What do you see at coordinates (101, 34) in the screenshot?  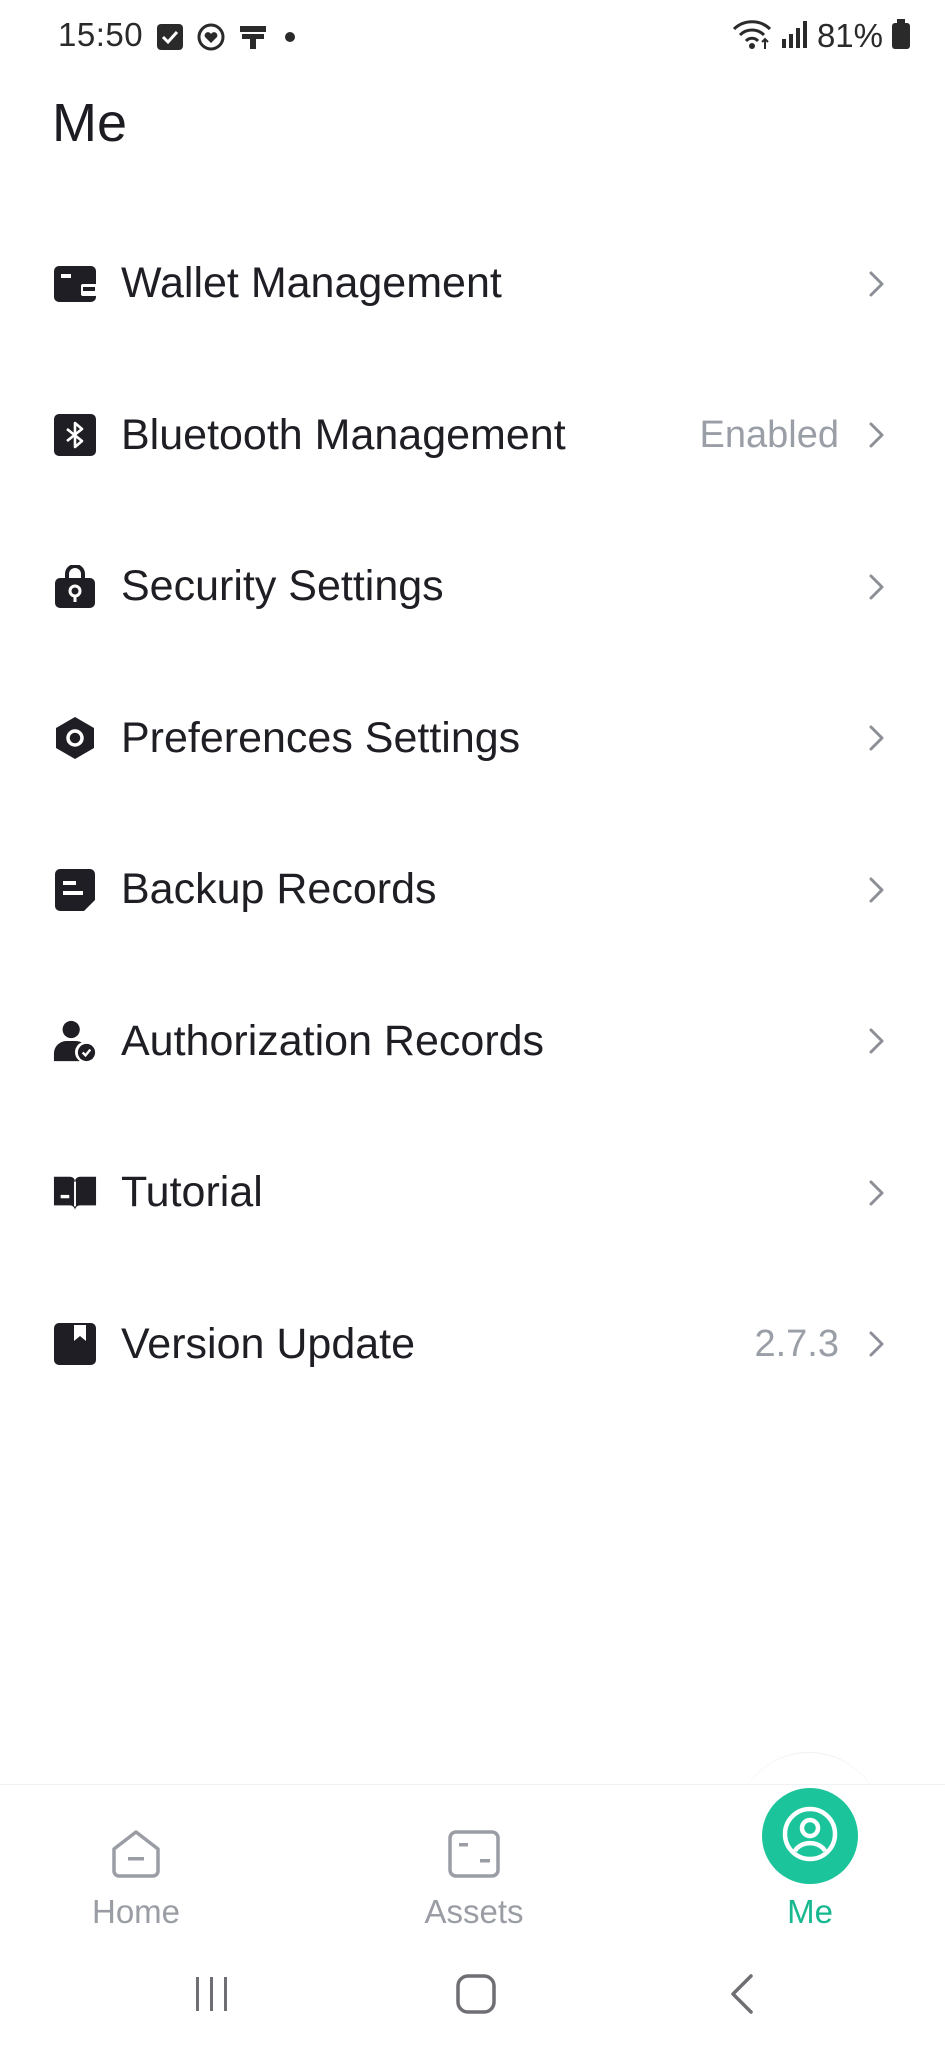 I see `status-time: 15:50` at bounding box center [101, 34].